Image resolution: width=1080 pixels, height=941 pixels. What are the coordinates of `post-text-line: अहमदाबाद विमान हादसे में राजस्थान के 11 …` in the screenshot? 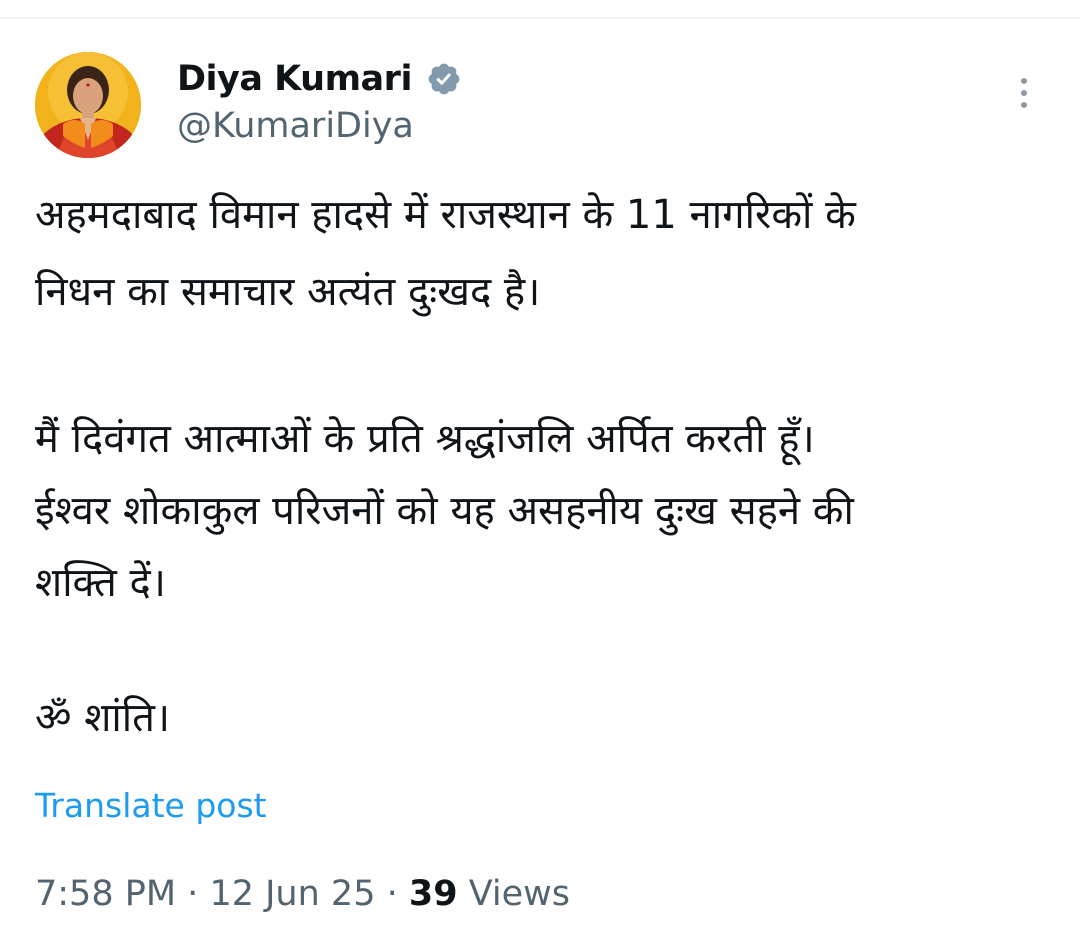 It's located at (445, 215).